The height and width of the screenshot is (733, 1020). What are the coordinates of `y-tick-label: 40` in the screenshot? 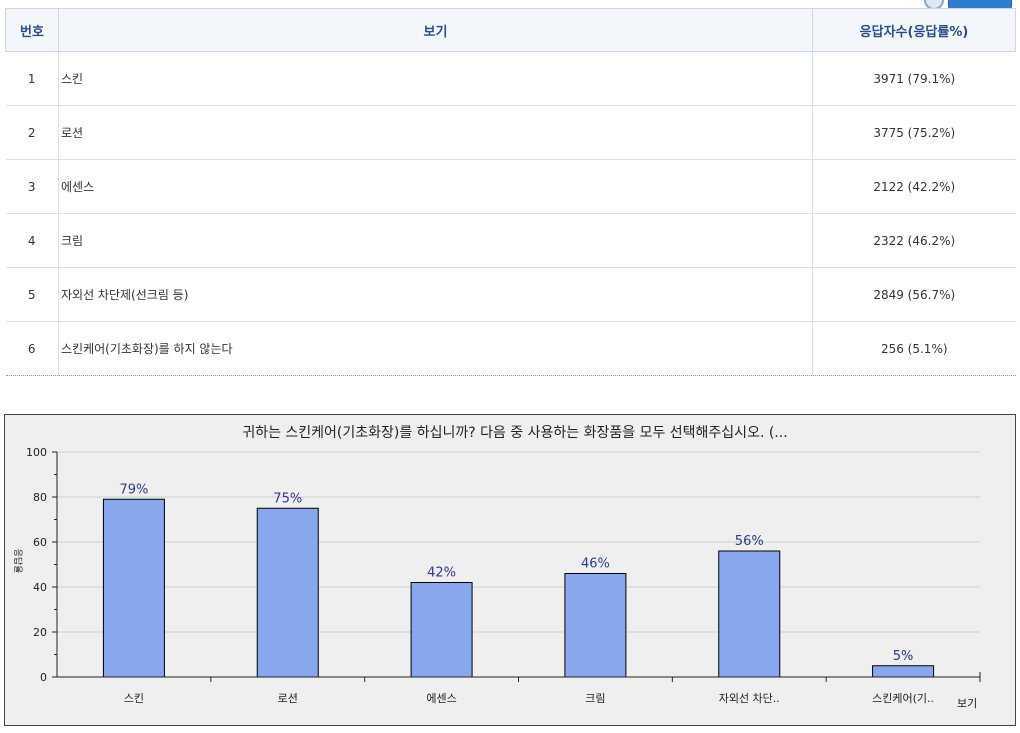 It's located at (40, 587).